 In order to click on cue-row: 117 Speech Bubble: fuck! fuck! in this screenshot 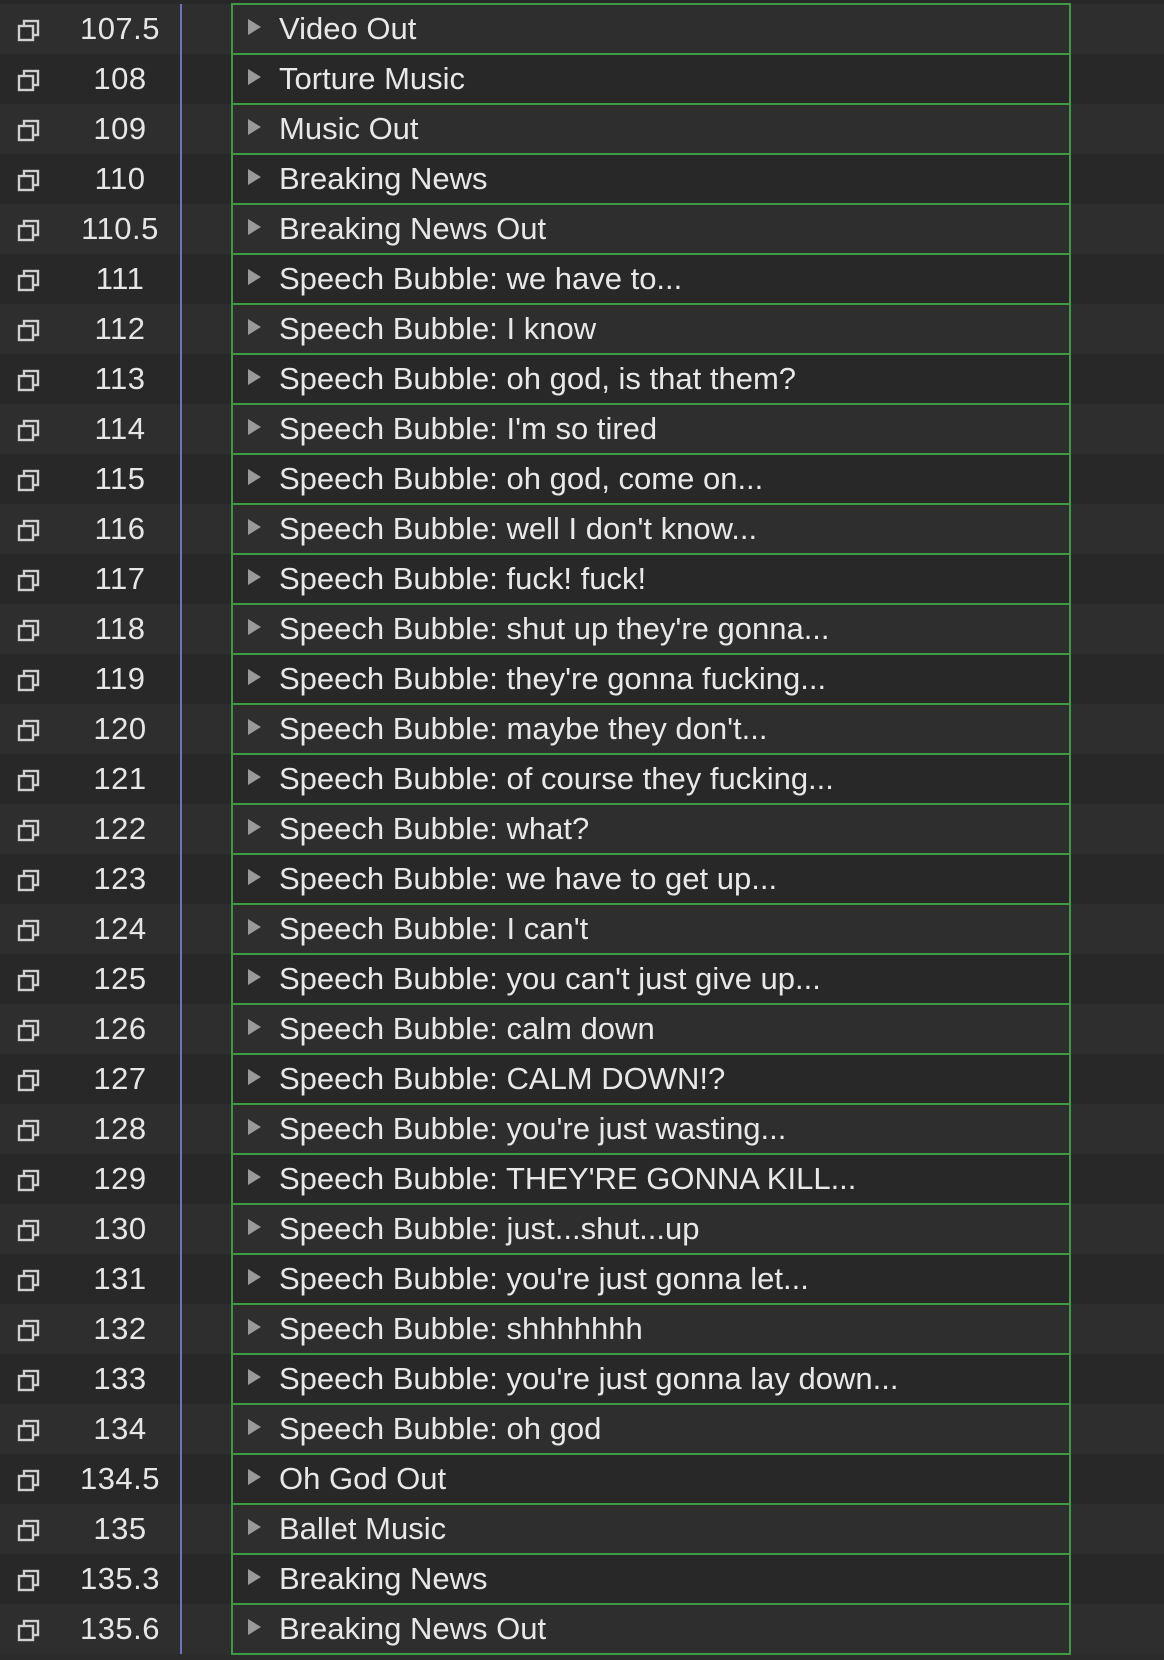, I will do `click(582, 579)`.